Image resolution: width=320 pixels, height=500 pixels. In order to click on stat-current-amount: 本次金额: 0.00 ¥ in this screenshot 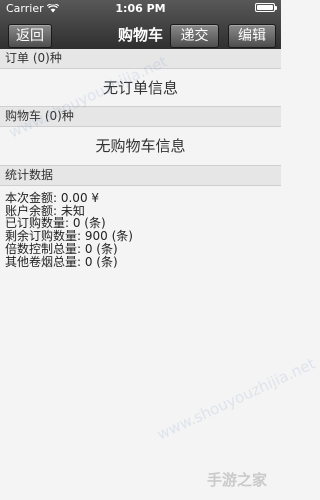, I will do `click(52, 198)`.